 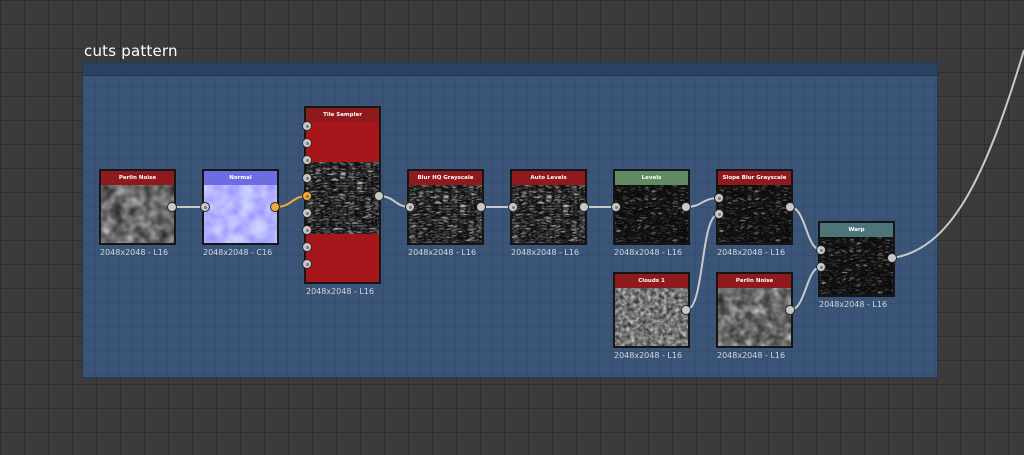 I want to click on node-perlin-noise-2: Perlin Noise, so click(x=754, y=310).